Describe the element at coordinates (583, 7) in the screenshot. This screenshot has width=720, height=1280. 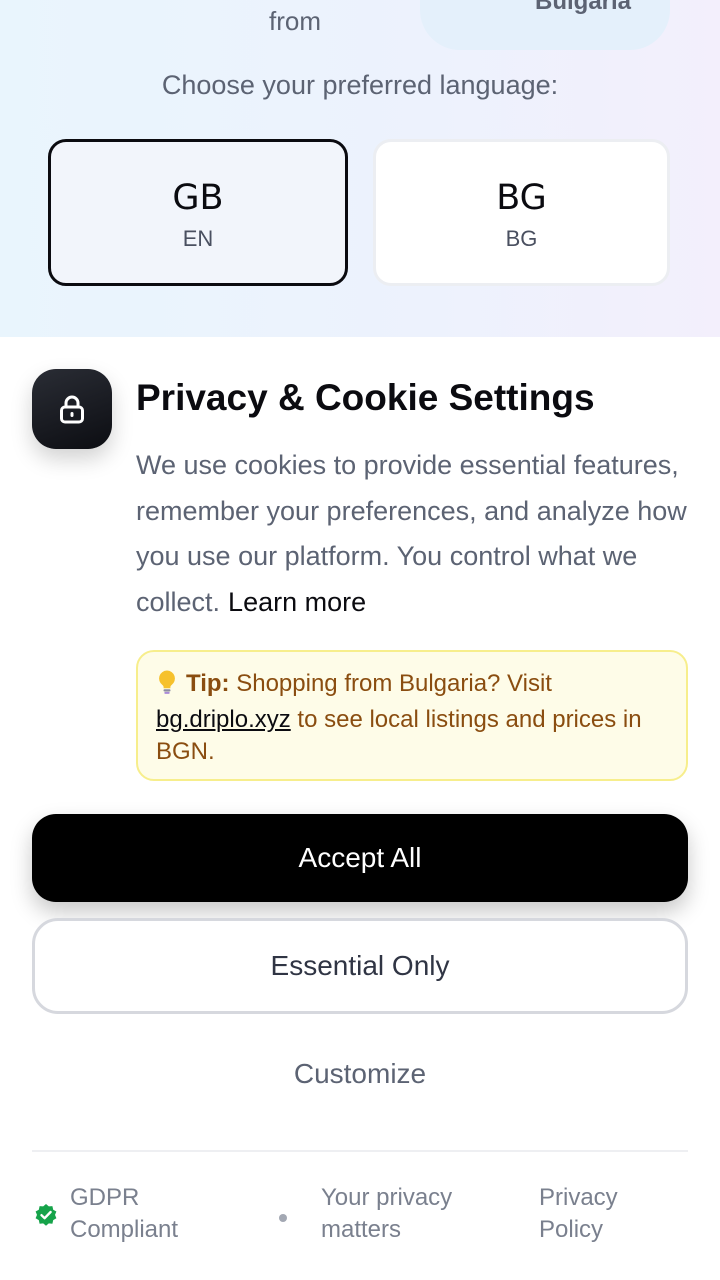
I see `country-name: Bulgaria` at that location.